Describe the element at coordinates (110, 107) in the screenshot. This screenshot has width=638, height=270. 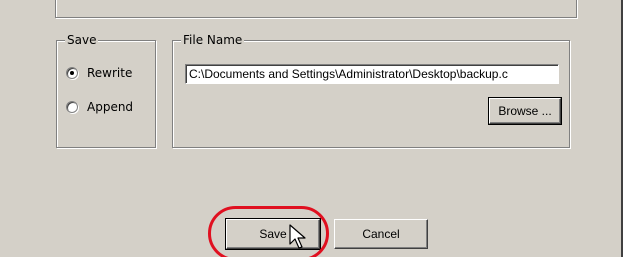
I see `radio-append-label: Append` at that location.